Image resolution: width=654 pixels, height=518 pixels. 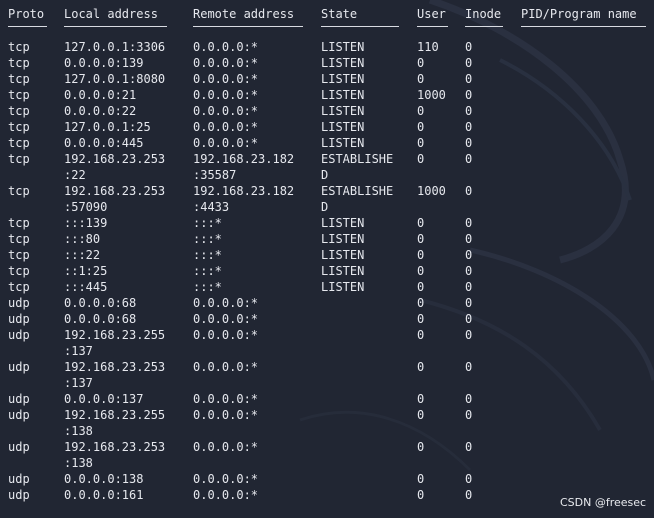 What do you see at coordinates (431, 14) in the screenshot?
I see `header-user: User` at bounding box center [431, 14].